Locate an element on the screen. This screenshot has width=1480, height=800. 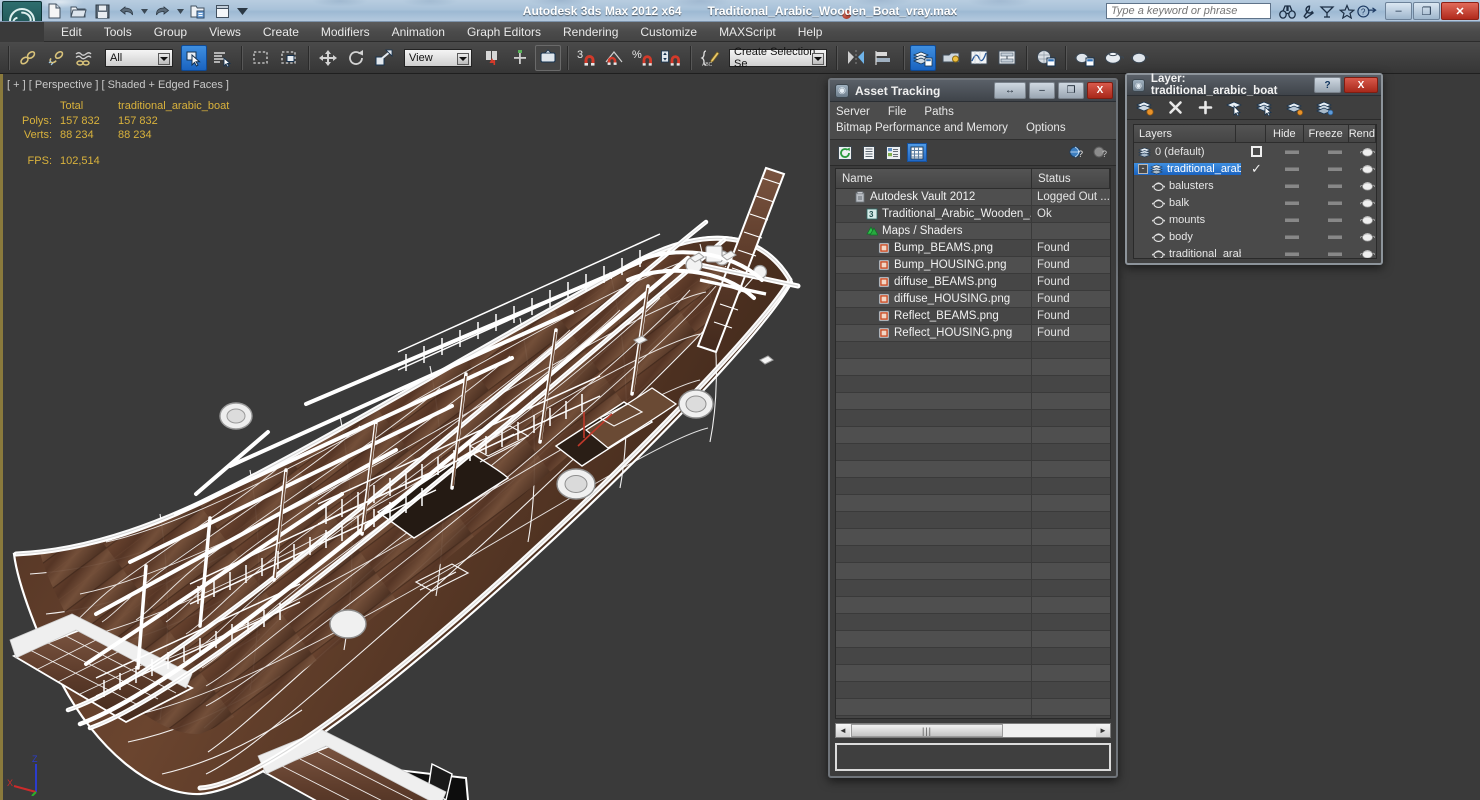
layer-row: balk is located at coordinates (1255, 202).